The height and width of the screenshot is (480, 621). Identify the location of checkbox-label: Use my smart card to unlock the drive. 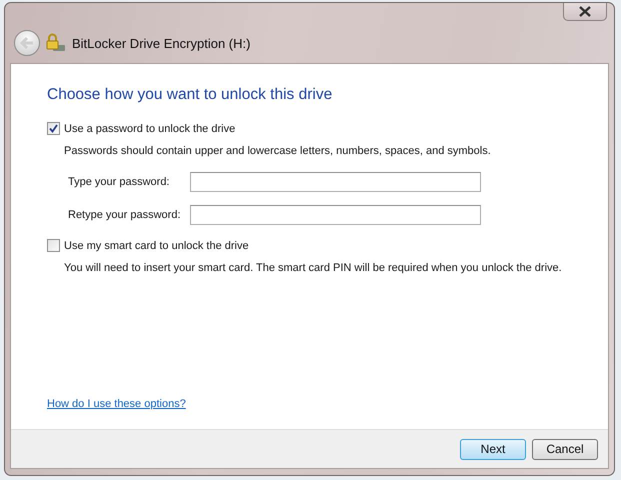
(156, 246).